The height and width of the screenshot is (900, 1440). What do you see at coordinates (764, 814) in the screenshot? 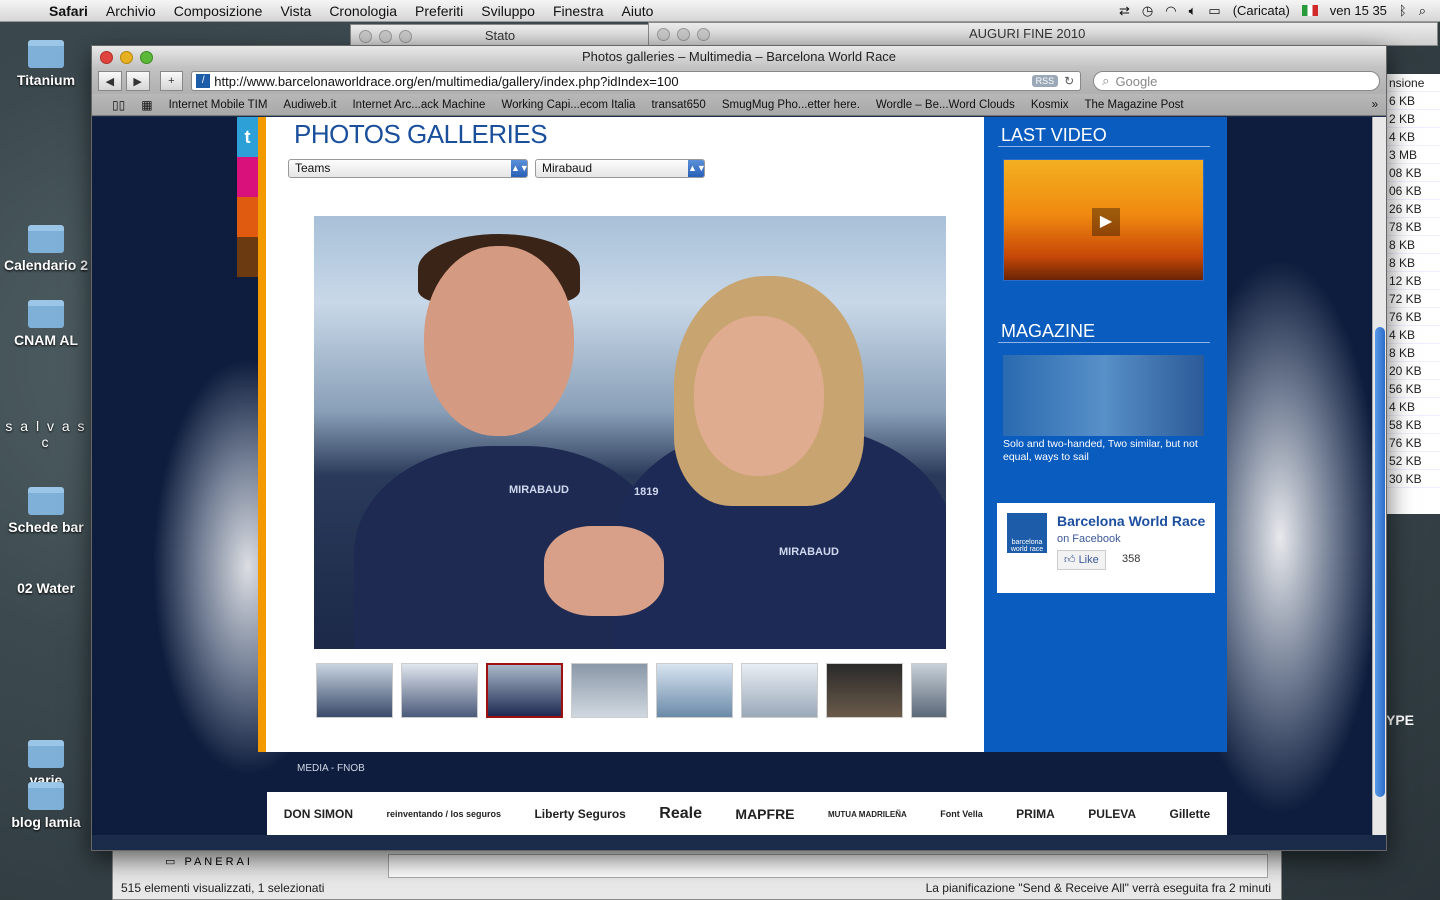
I see `sponsor-logo: MAPFRE` at bounding box center [764, 814].